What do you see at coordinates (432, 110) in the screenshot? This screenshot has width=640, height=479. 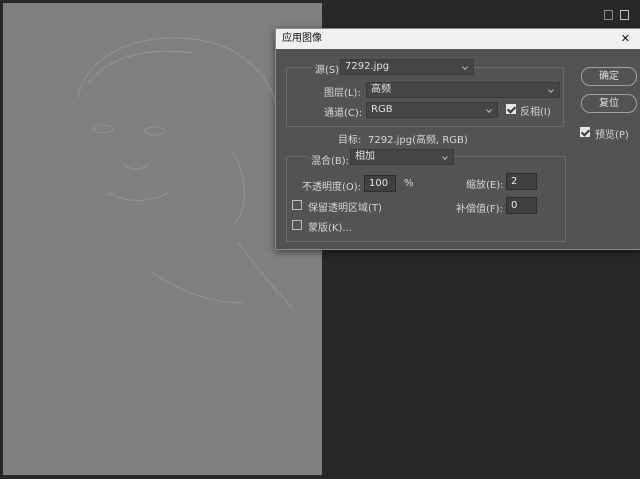 I see `channel-select: RGB` at bounding box center [432, 110].